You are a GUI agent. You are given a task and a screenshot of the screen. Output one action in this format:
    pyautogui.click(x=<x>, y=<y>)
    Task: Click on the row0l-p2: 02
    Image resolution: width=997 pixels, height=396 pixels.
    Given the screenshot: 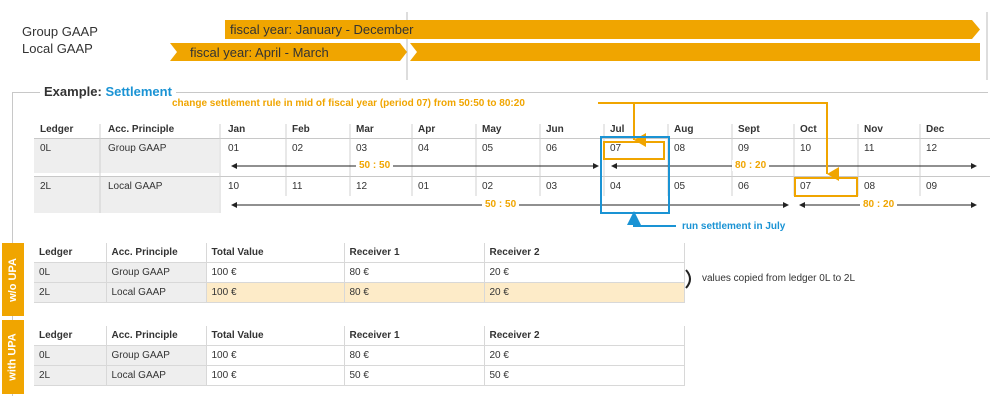 What is the action you would take?
    pyautogui.click(x=298, y=148)
    